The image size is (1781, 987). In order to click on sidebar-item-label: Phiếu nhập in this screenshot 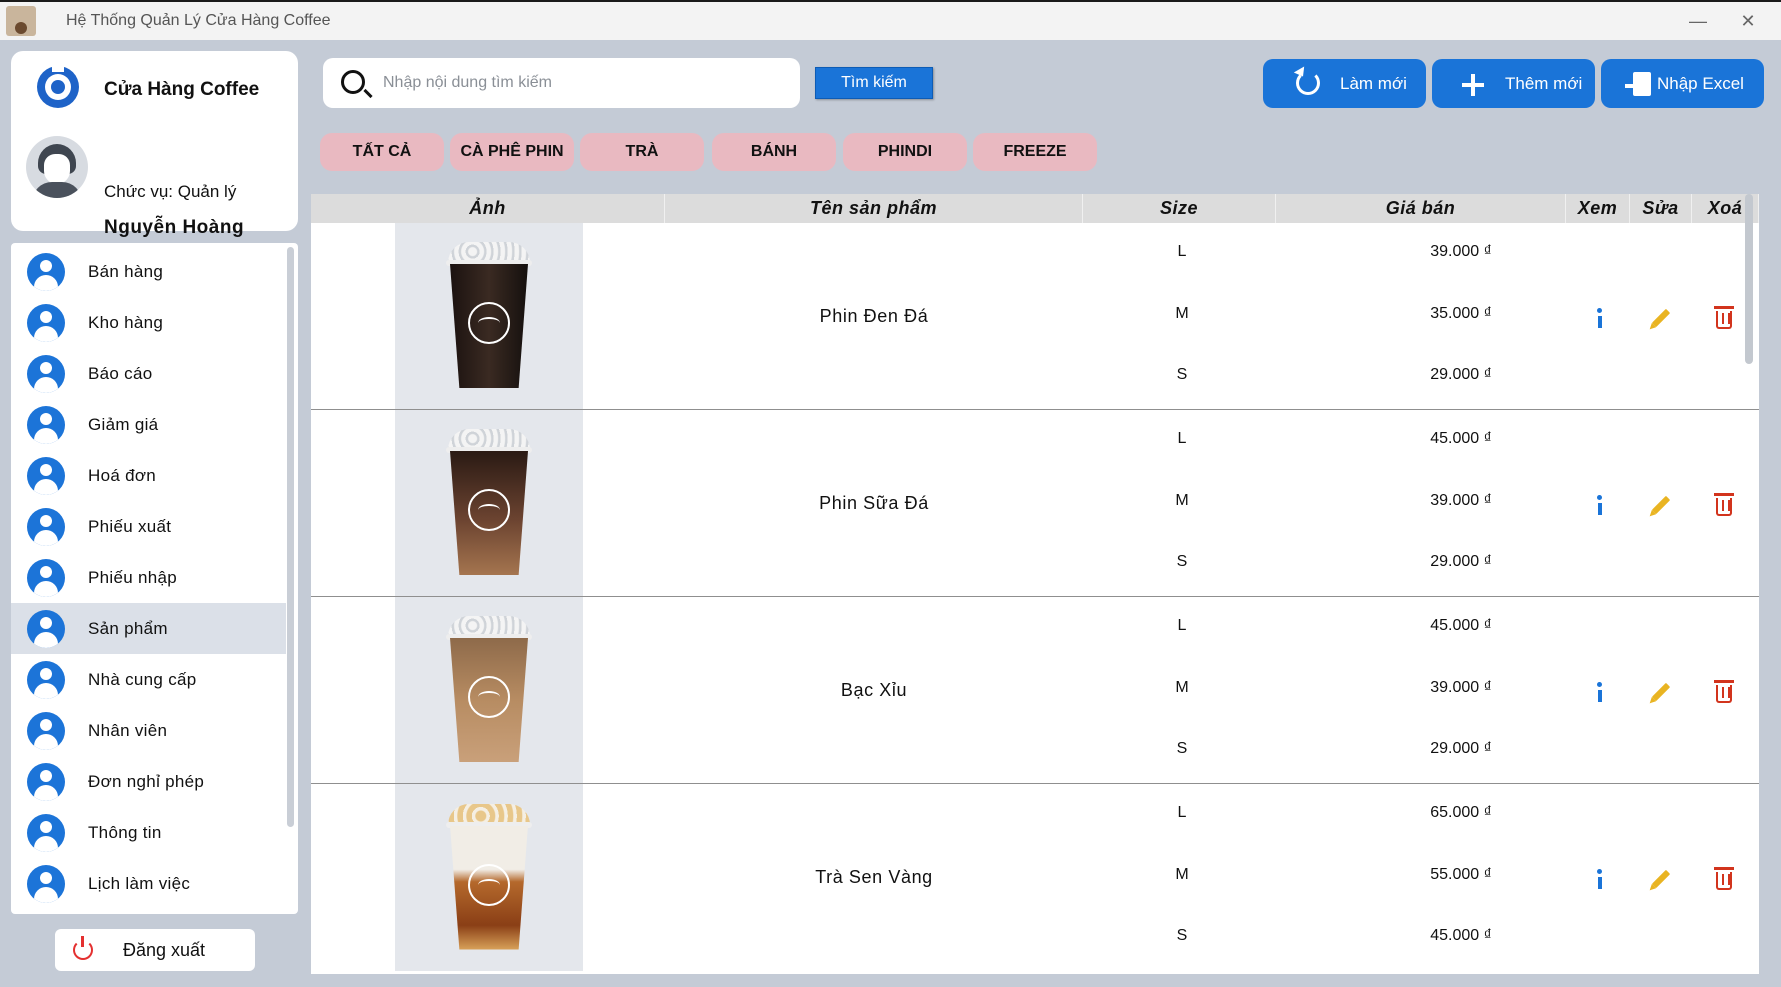, I will do `click(133, 577)`.